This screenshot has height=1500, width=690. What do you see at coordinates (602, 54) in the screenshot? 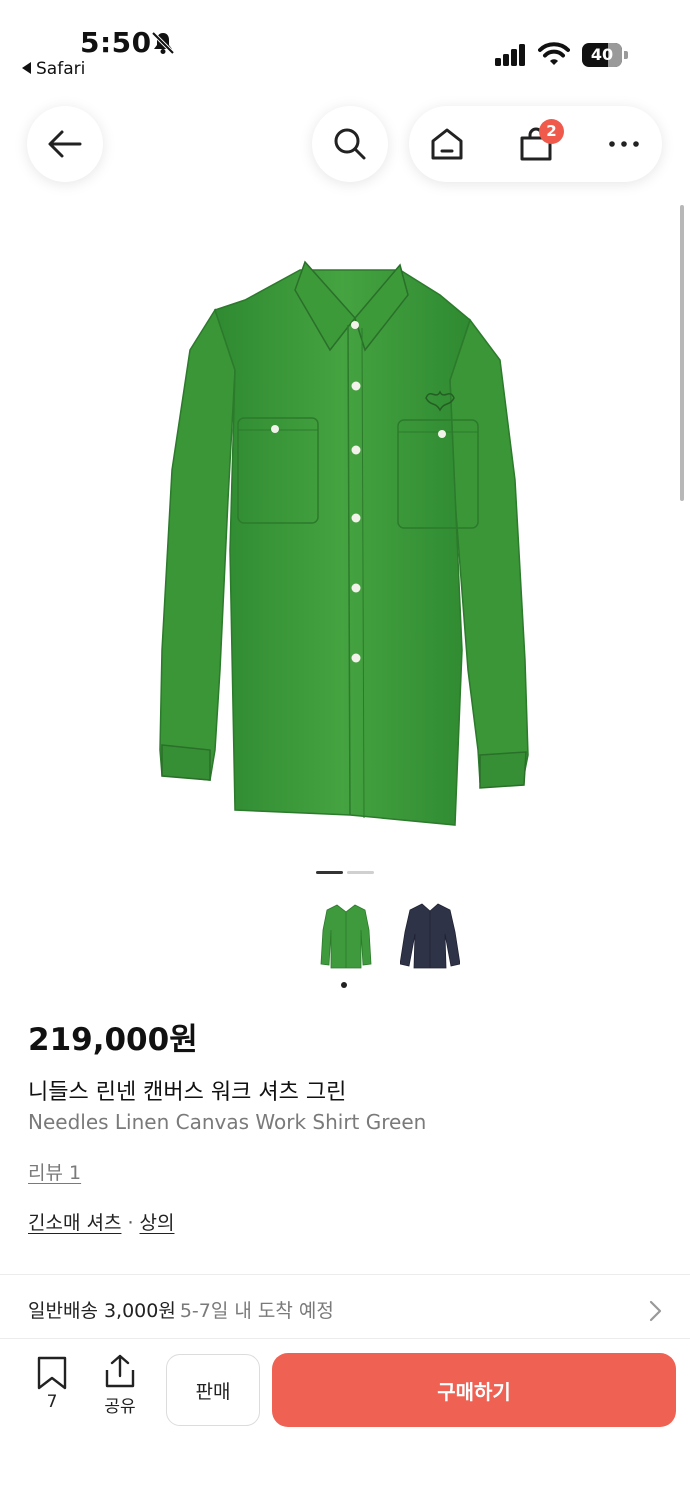
I see `battery-level: 40` at bounding box center [602, 54].